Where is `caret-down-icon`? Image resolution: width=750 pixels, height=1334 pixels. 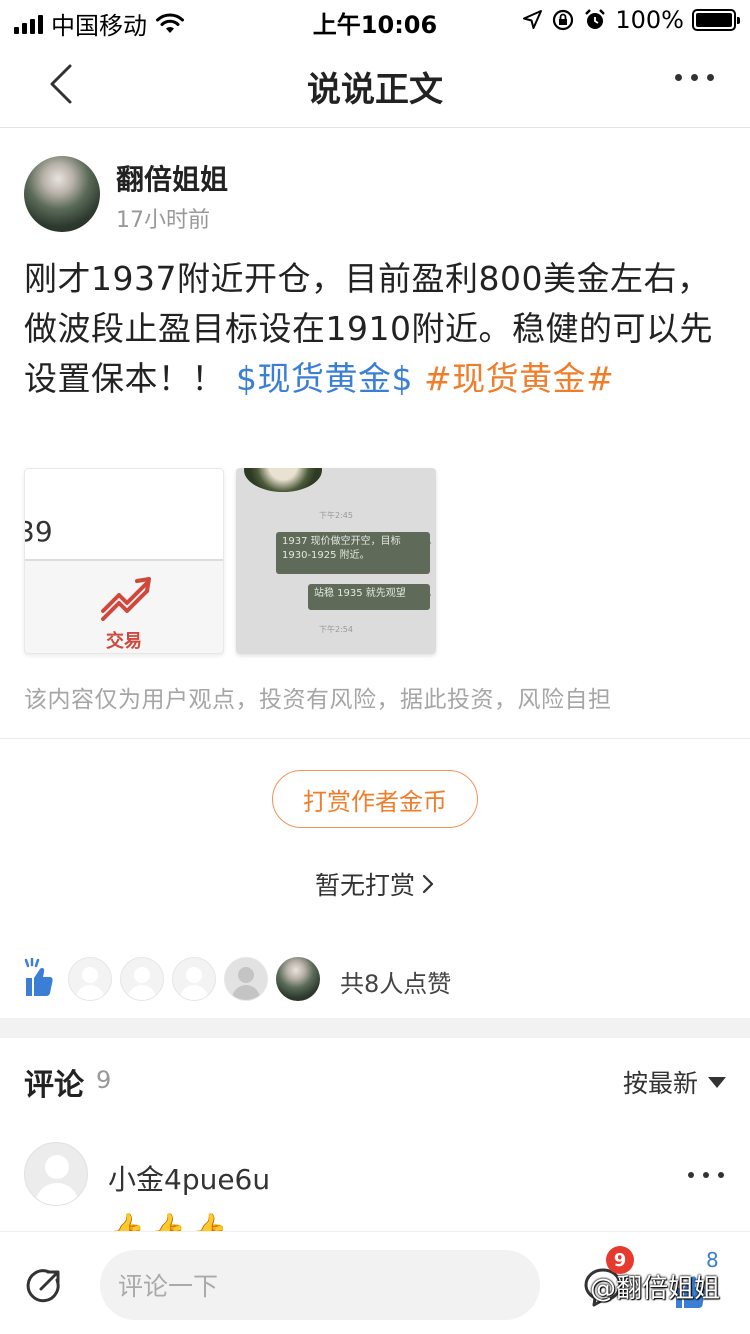
caret-down-icon is located at coordinates (717, 1082).